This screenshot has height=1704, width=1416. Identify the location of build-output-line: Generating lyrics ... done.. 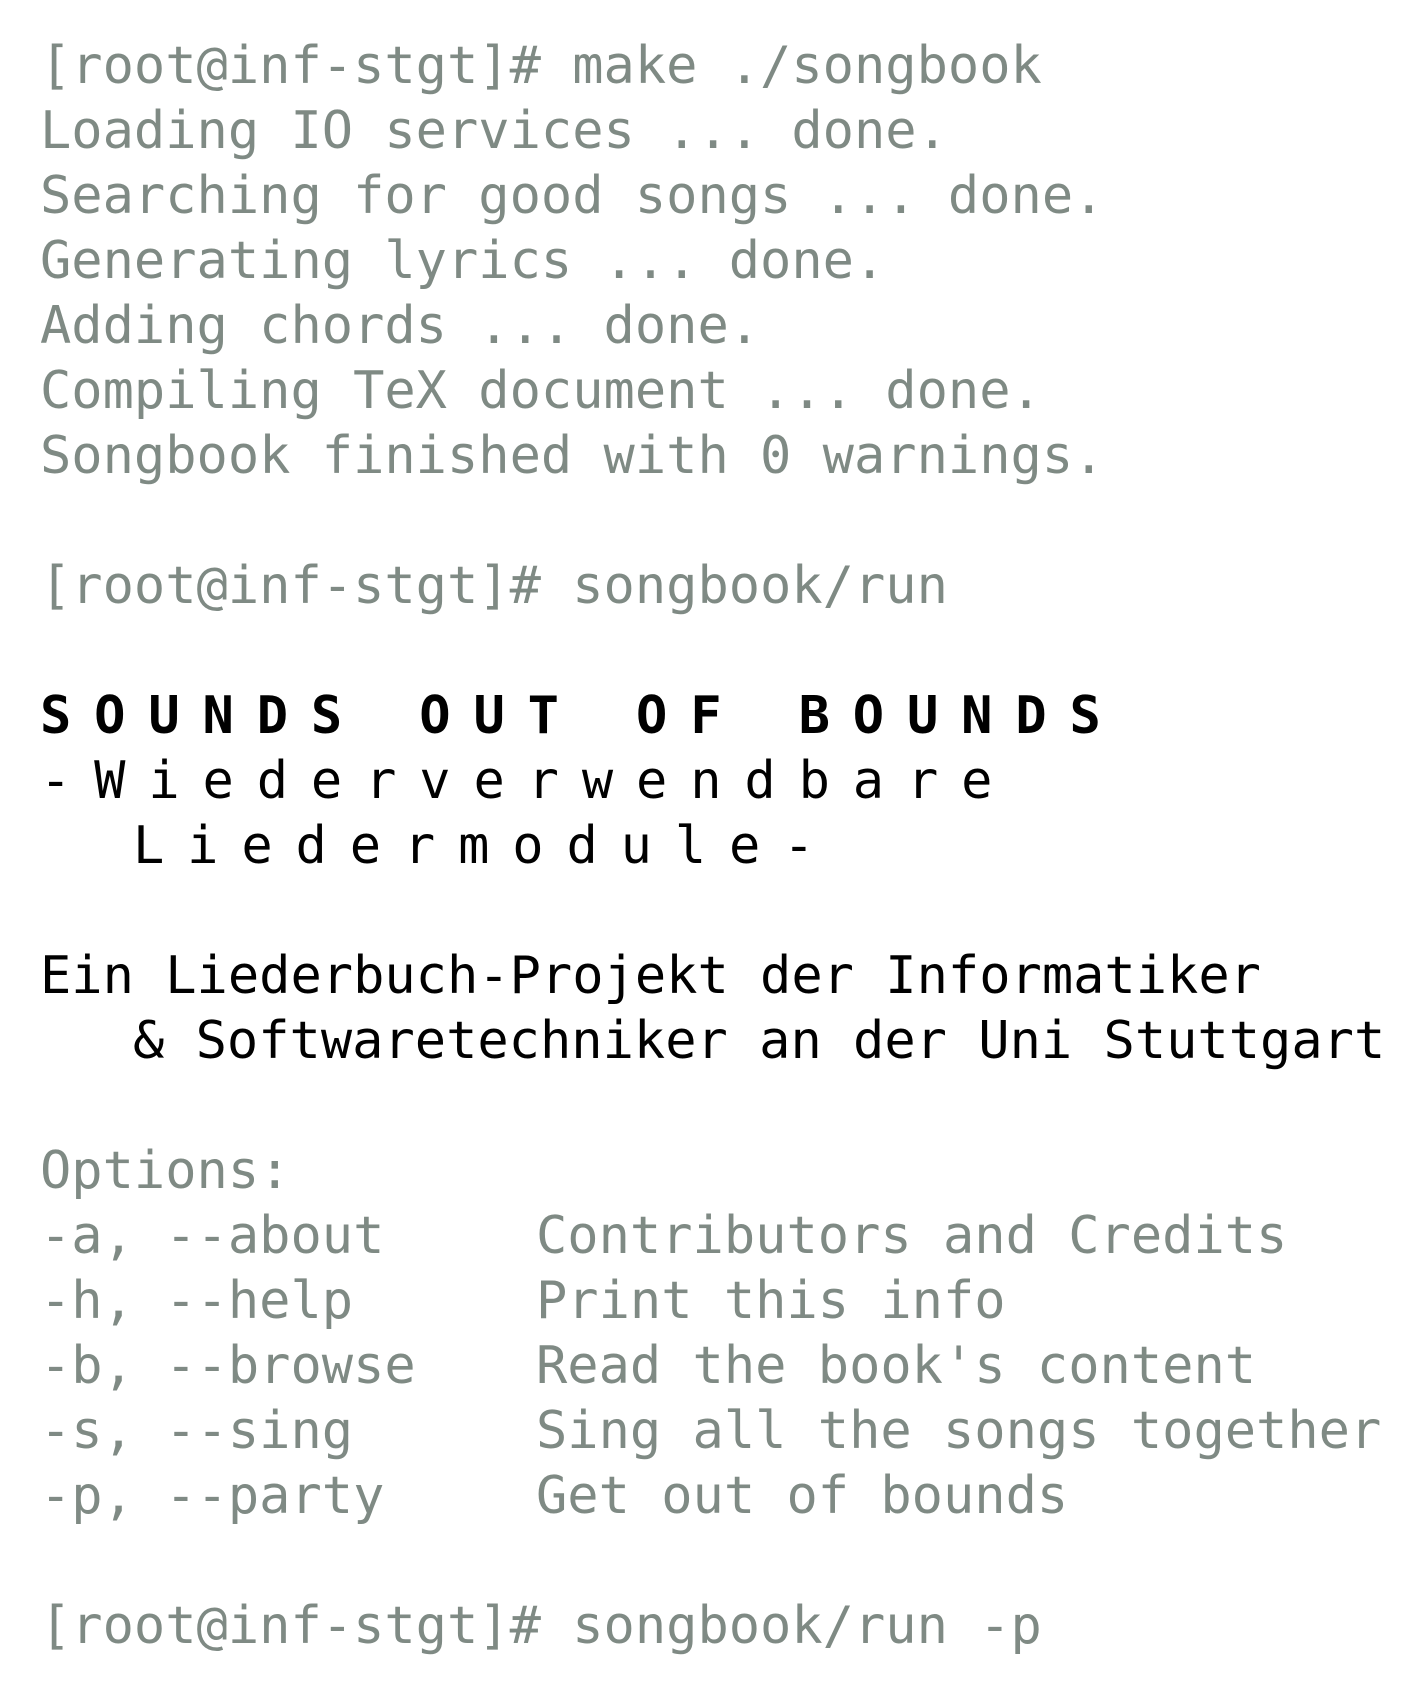
(463, 261).